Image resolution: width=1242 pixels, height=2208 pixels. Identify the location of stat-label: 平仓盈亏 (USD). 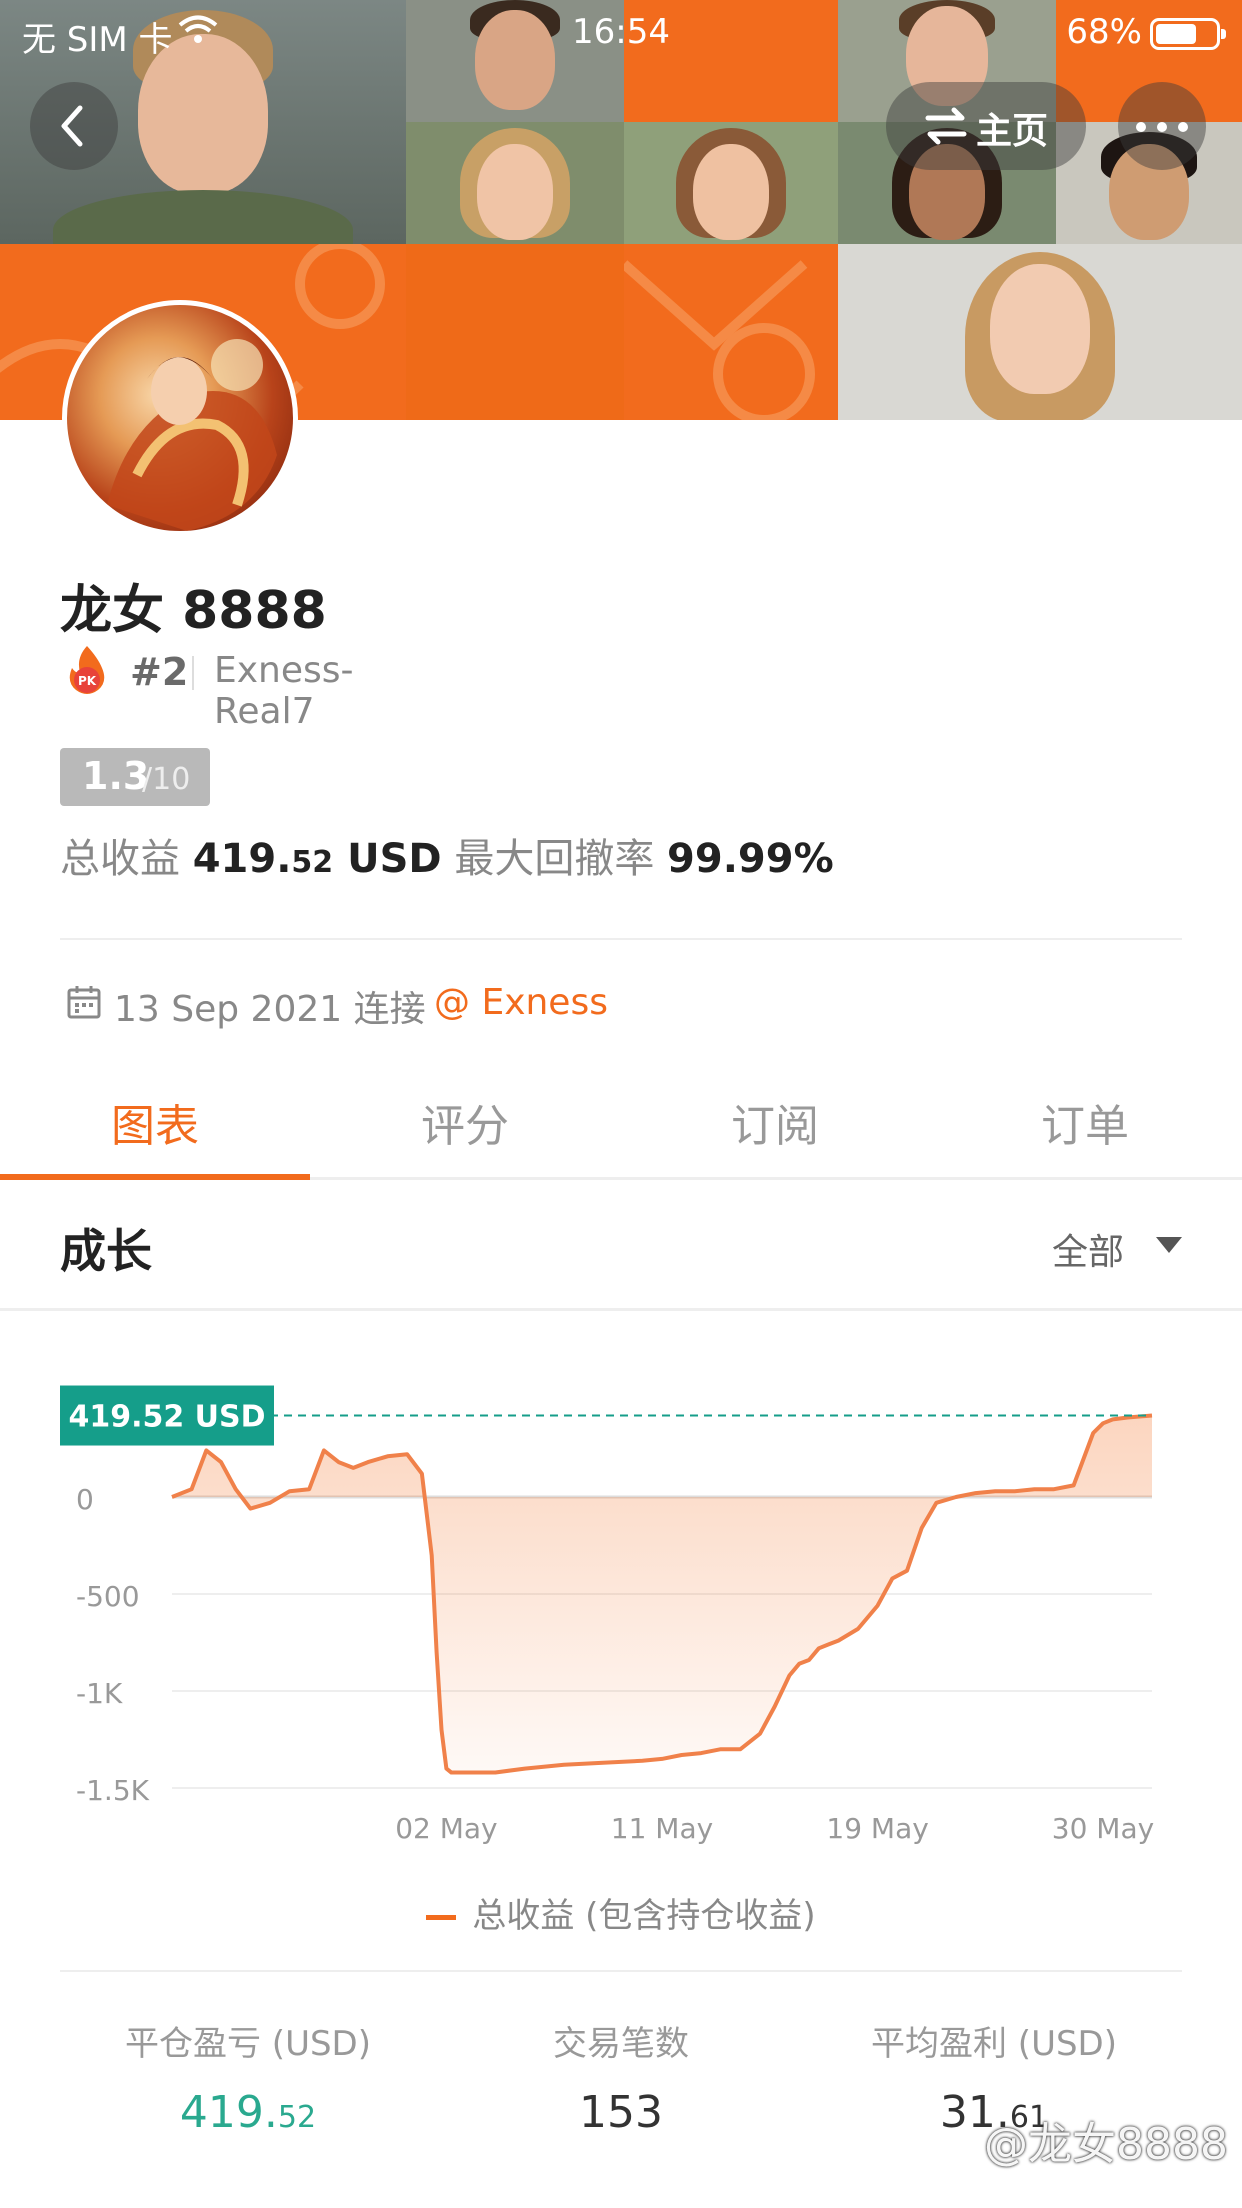
(248, 2044).